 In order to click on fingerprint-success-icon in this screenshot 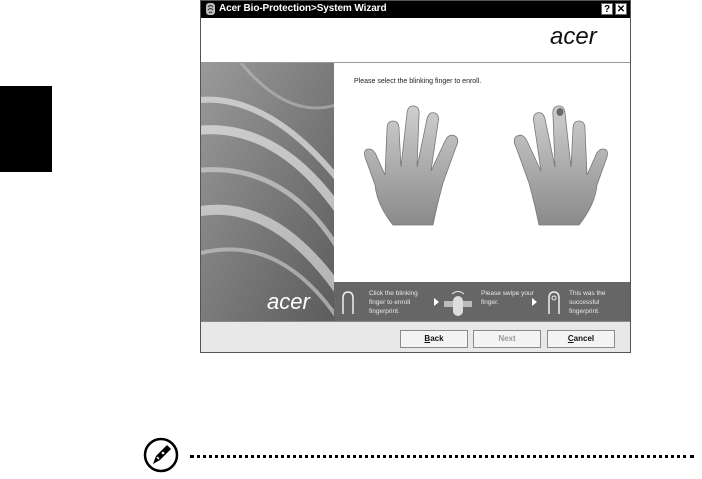, I will do `click(554, 302)`.